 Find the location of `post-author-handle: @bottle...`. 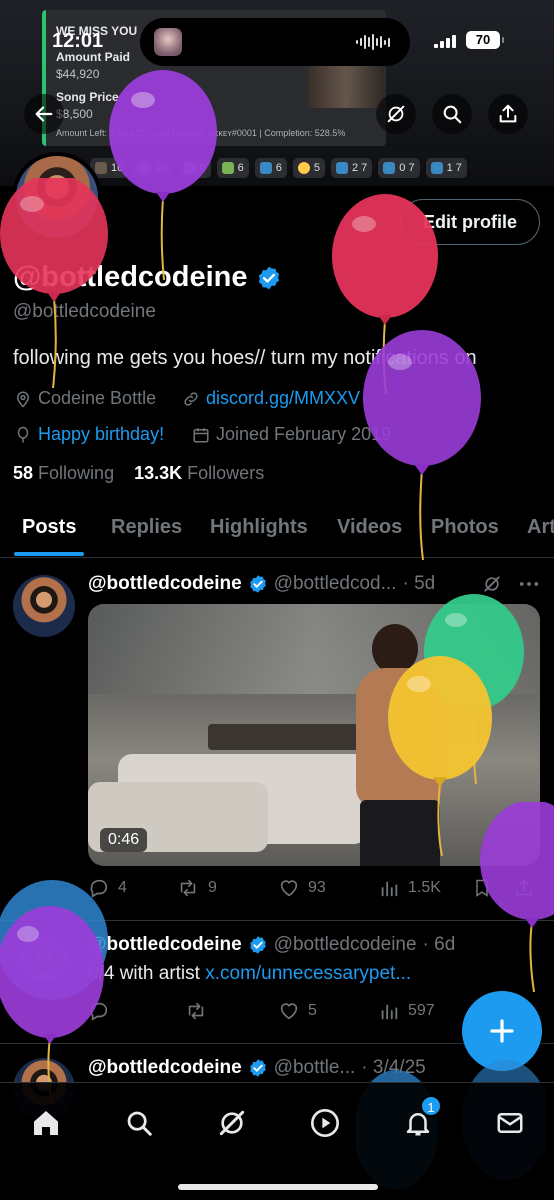

post-author-handle: @bottle... is located at coordinates (315, 1068).